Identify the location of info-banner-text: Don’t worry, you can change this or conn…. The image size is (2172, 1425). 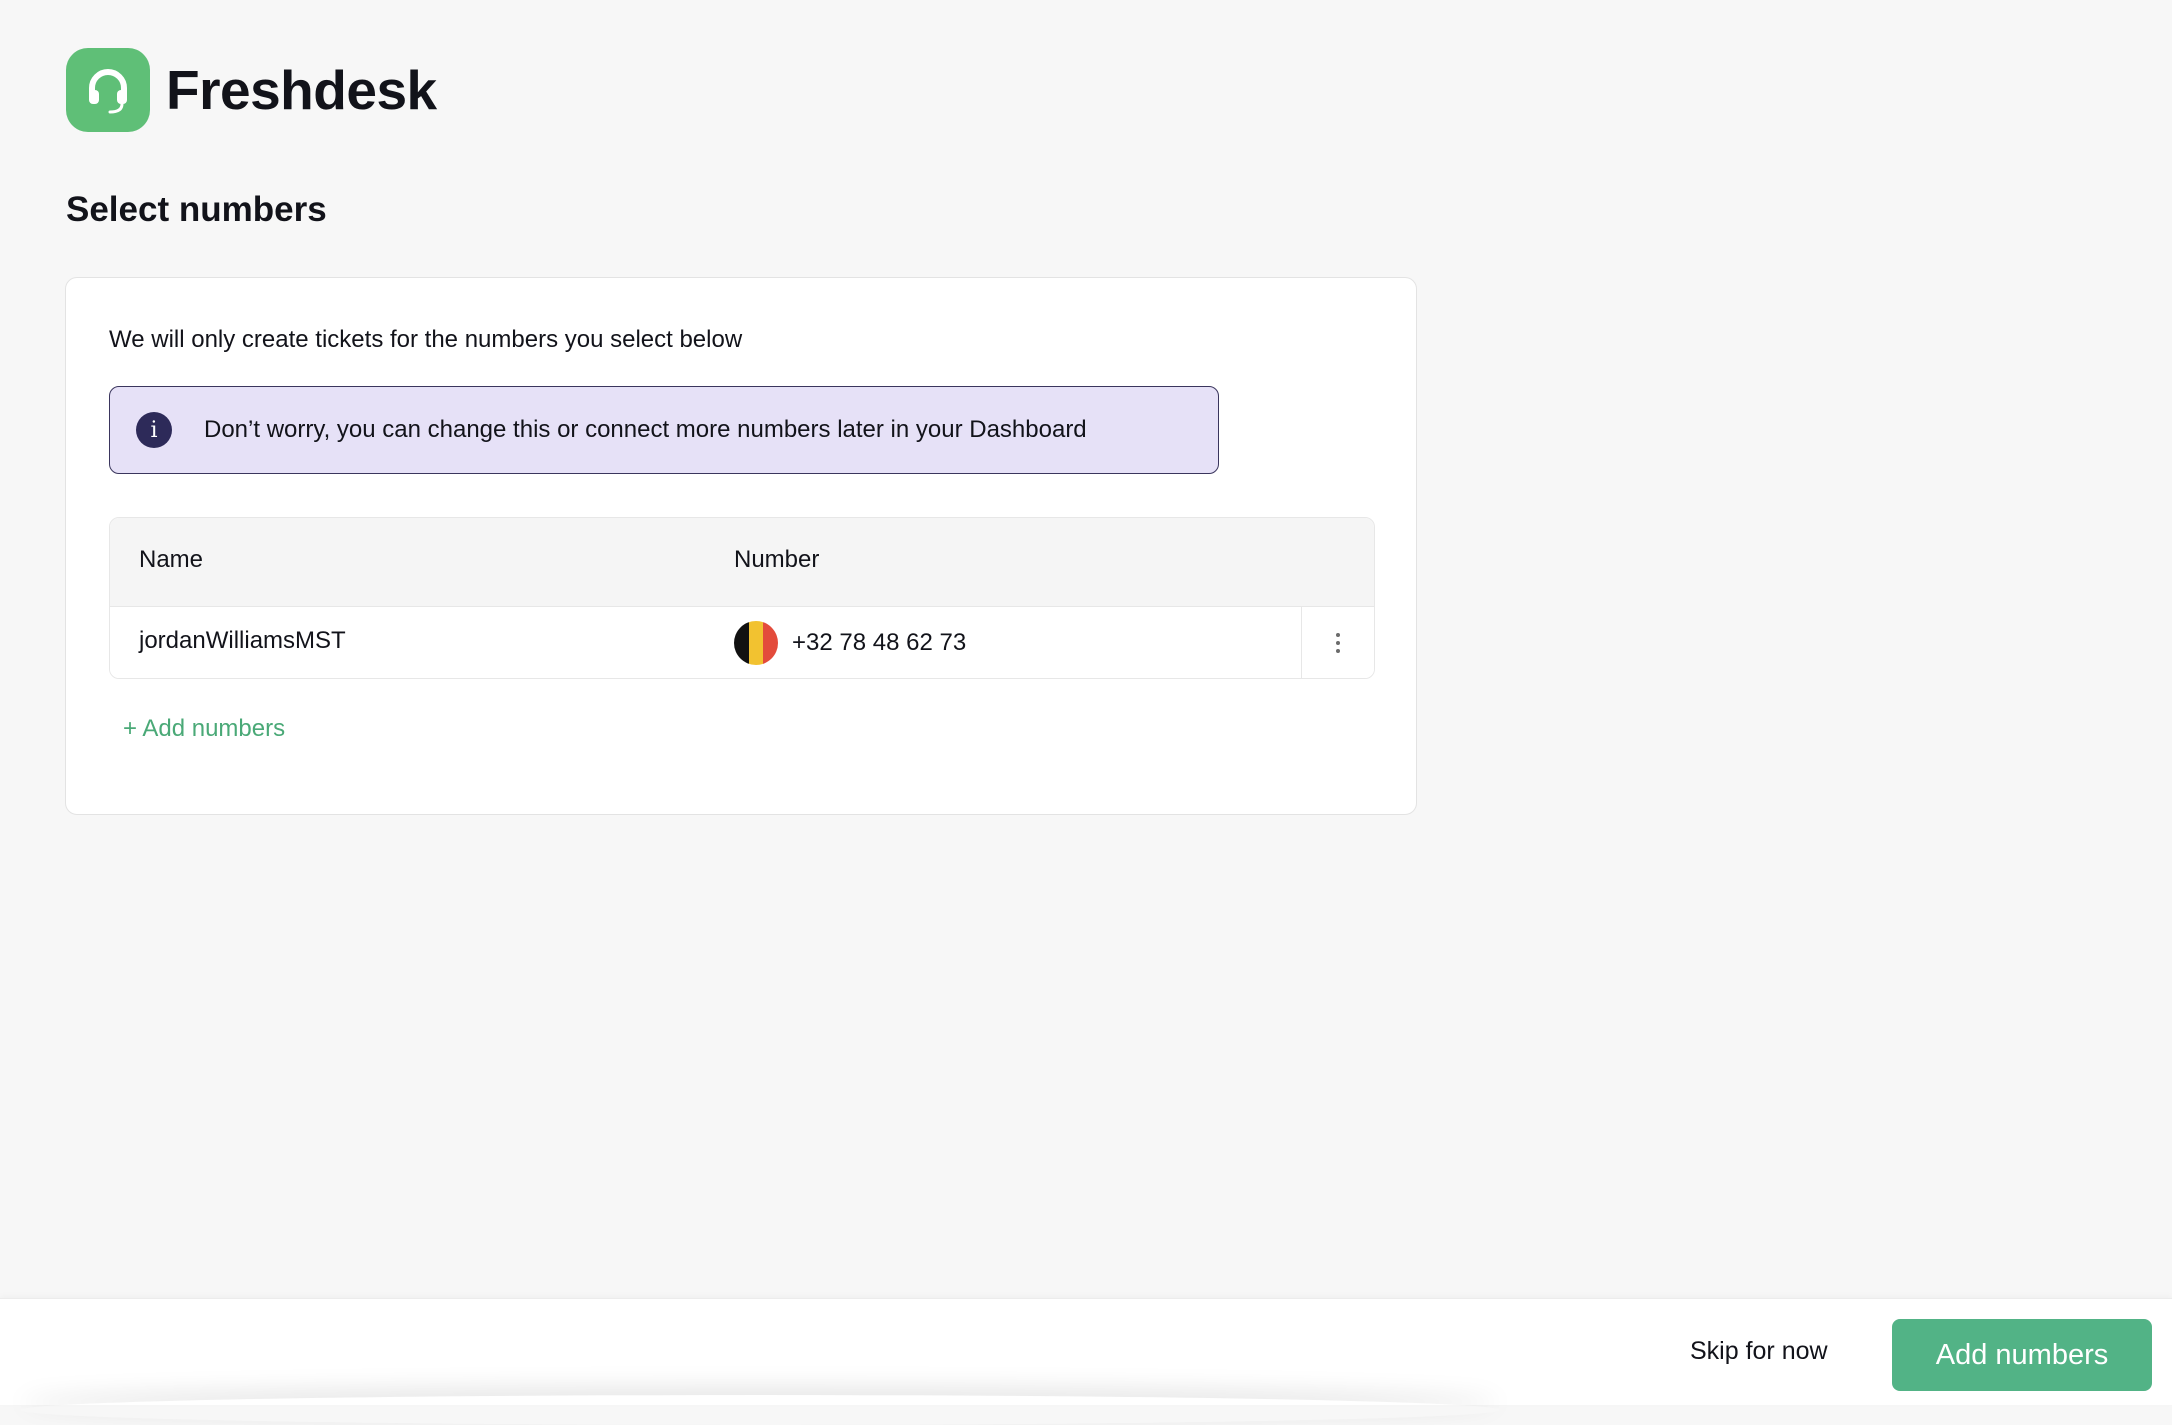
(645, 429).